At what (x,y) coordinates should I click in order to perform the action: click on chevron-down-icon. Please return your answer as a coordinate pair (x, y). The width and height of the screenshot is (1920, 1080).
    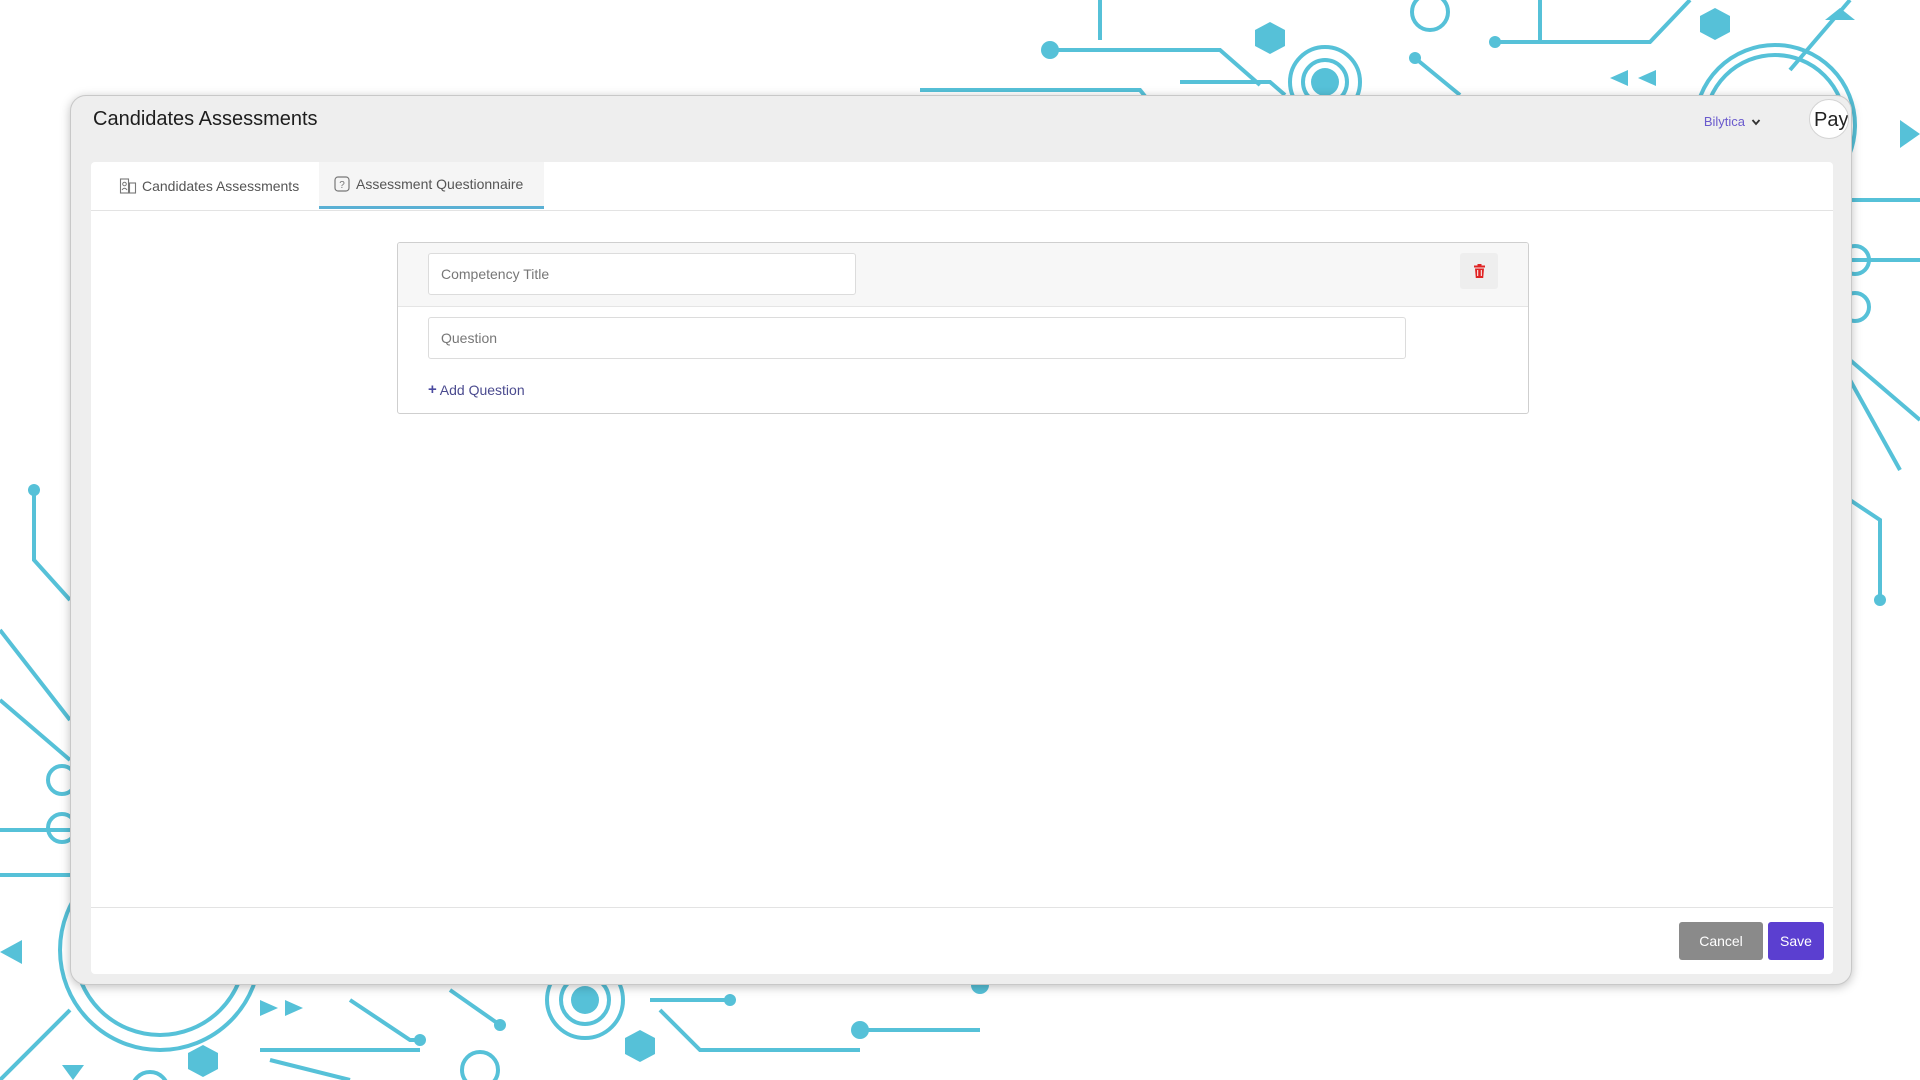
    Looking at the image, I should click on (1756, 121).